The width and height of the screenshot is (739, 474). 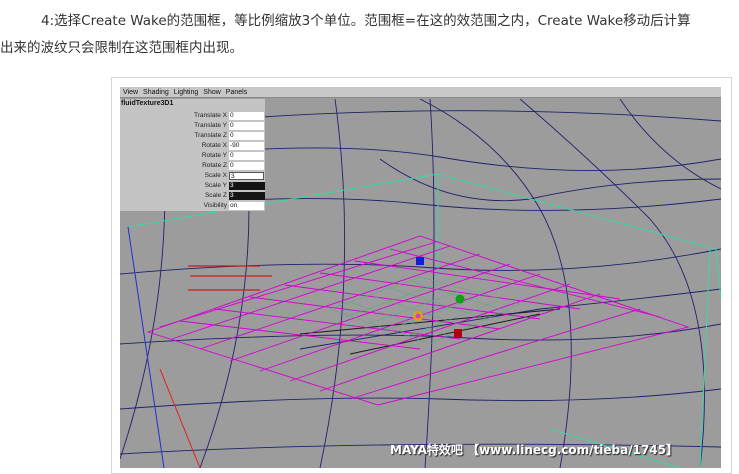 What do you see at coordinates (215, 205) in the screenshot?
I see `attr-label: Visibility` at bounding box center [215, 205].